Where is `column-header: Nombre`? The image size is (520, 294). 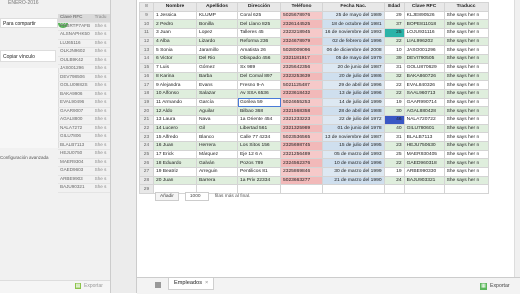 column-header: Nombre is located at coordinates (175, 7).